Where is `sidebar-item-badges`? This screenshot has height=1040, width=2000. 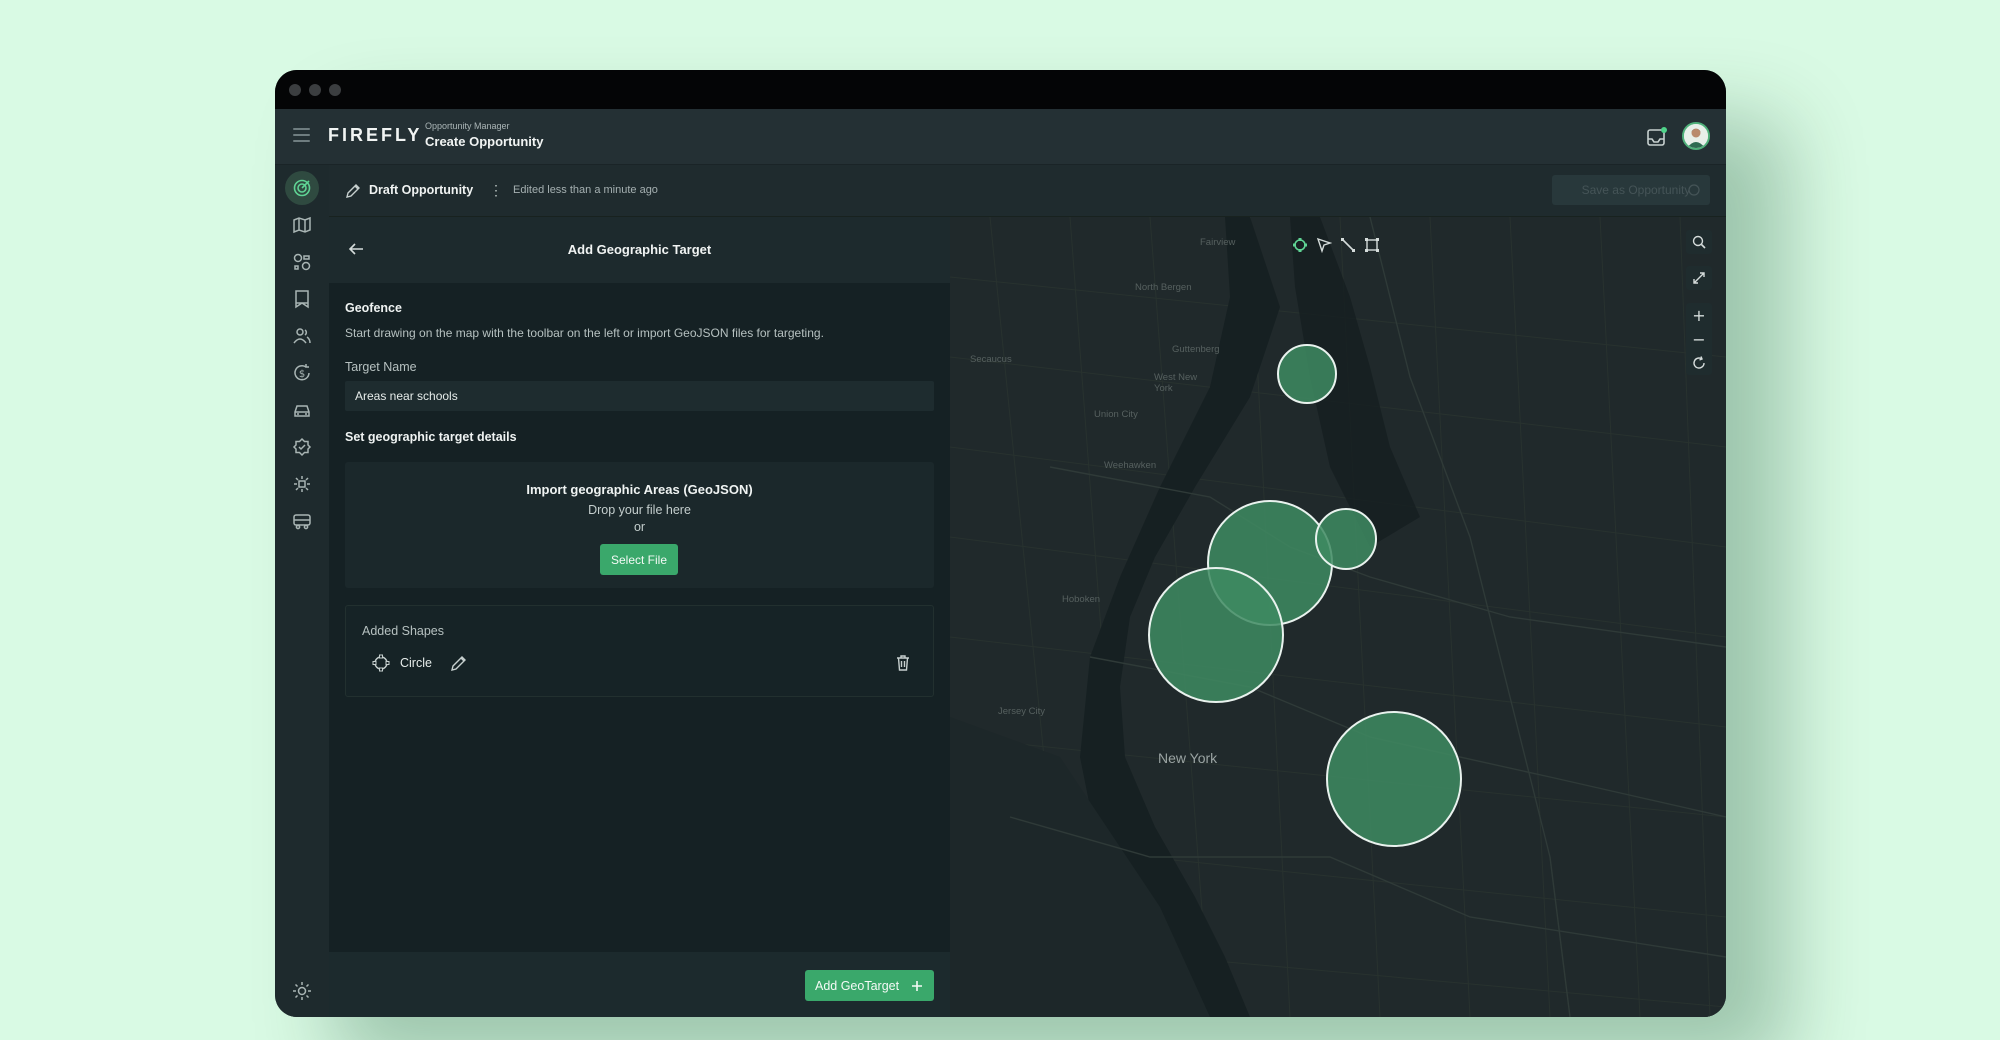
sidebar-item-badges is located at coordinates (302, 447).